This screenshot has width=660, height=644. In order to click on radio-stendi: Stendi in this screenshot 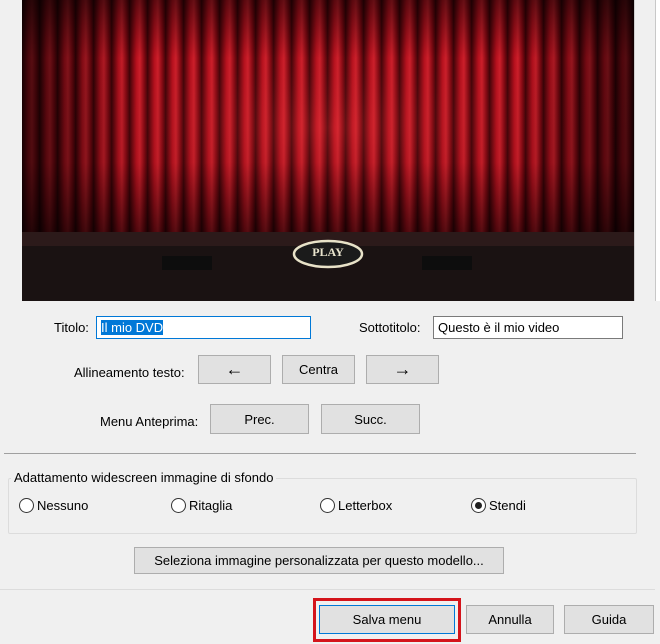, I will do `click(498, 505)`.